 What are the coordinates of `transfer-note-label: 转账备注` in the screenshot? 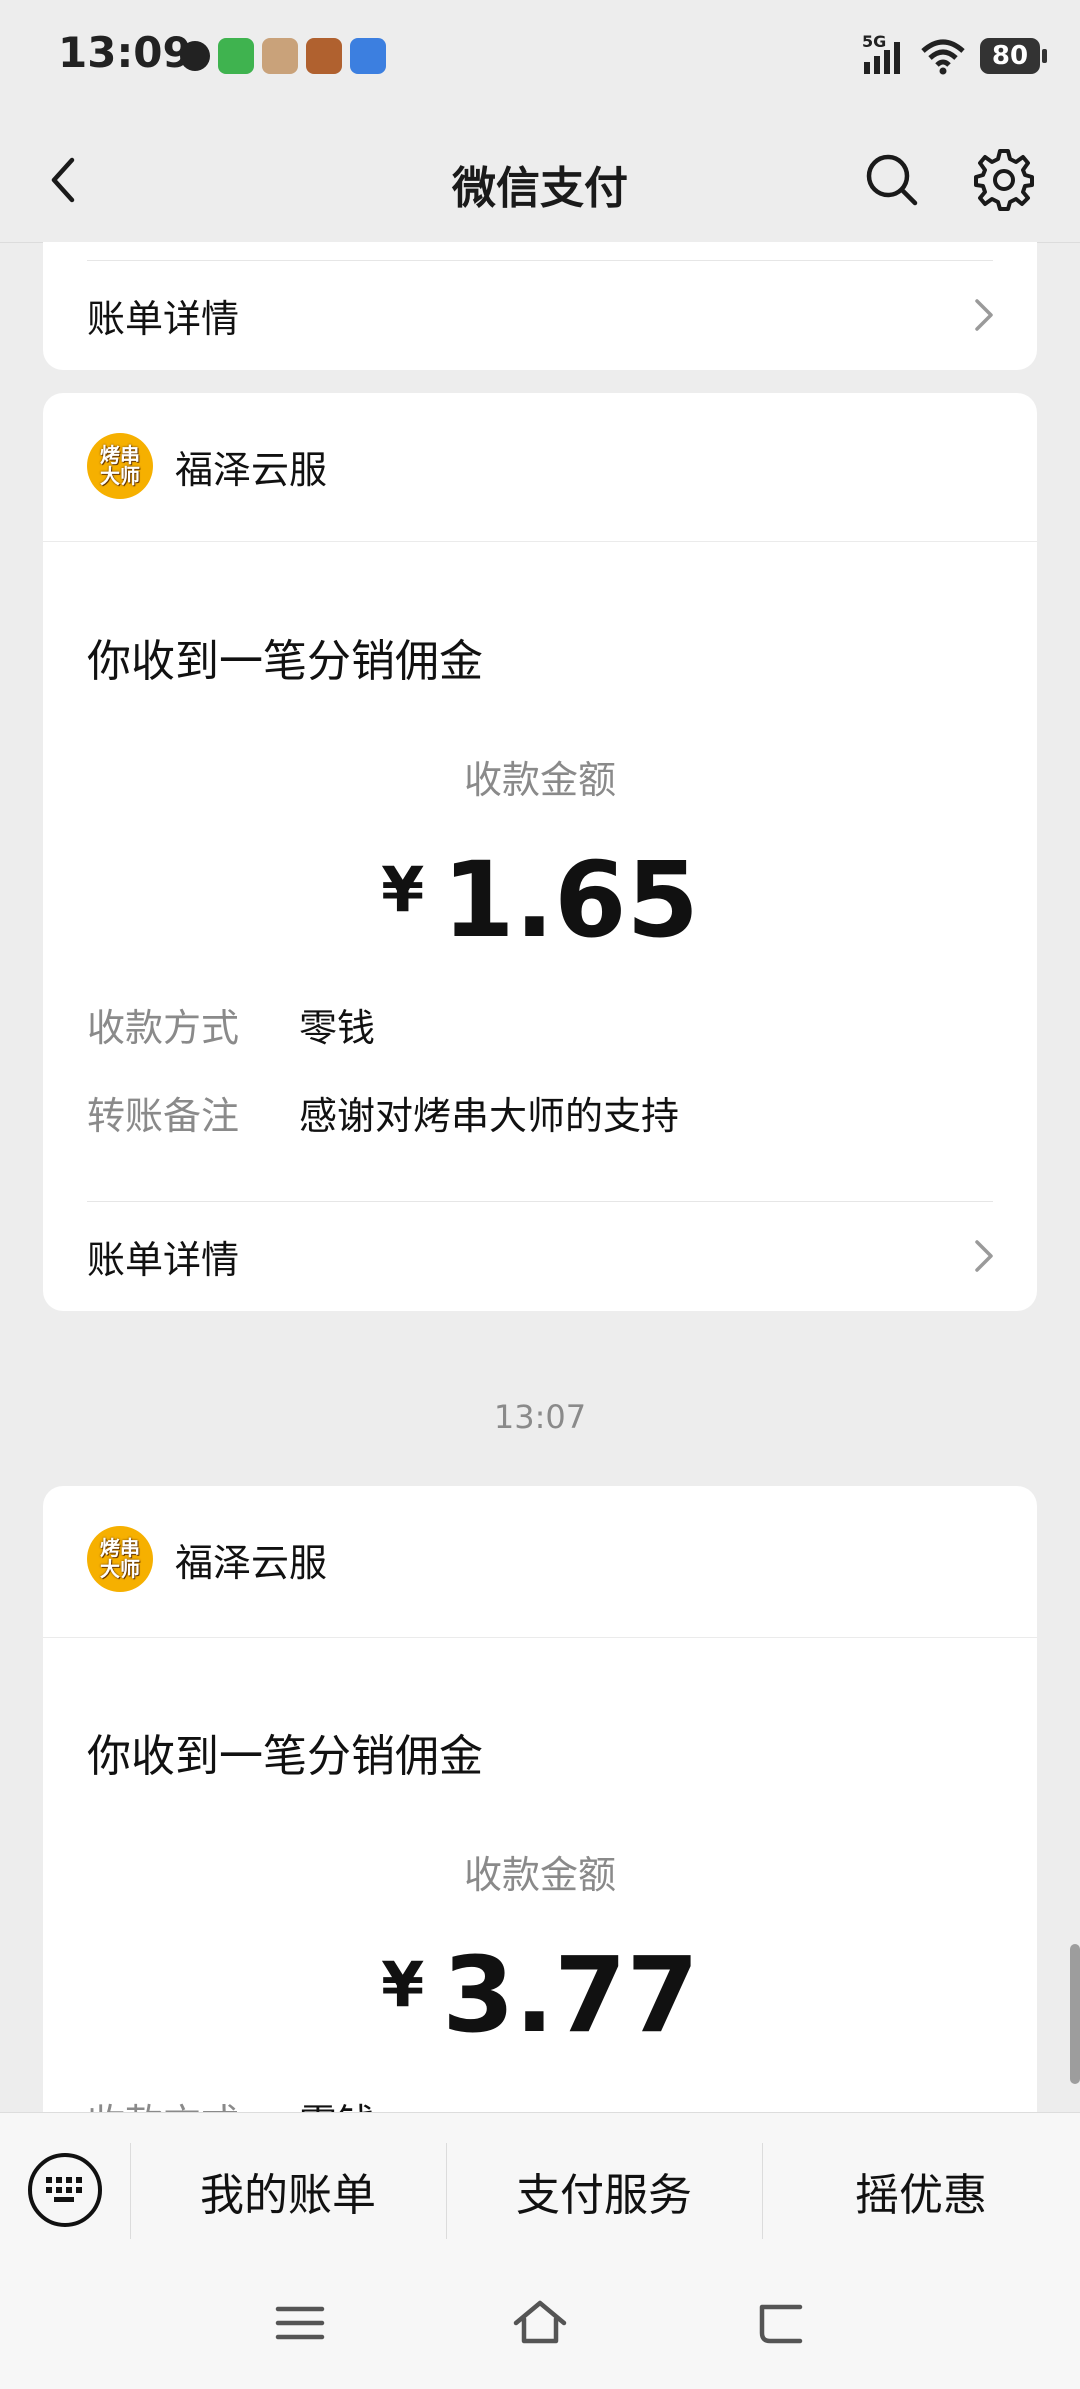 It's located at (163, 1116).